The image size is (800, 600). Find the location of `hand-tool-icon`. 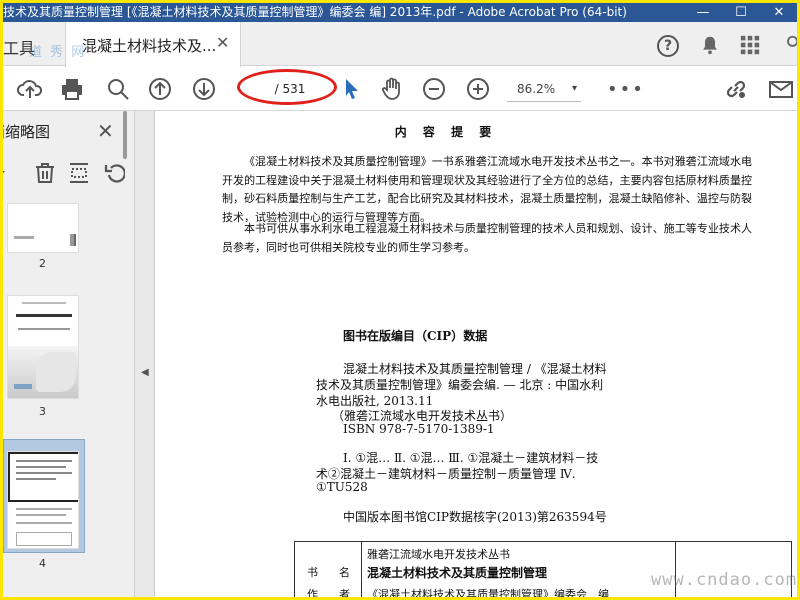

hand-tool-icon is located at coordinates (392, 89).